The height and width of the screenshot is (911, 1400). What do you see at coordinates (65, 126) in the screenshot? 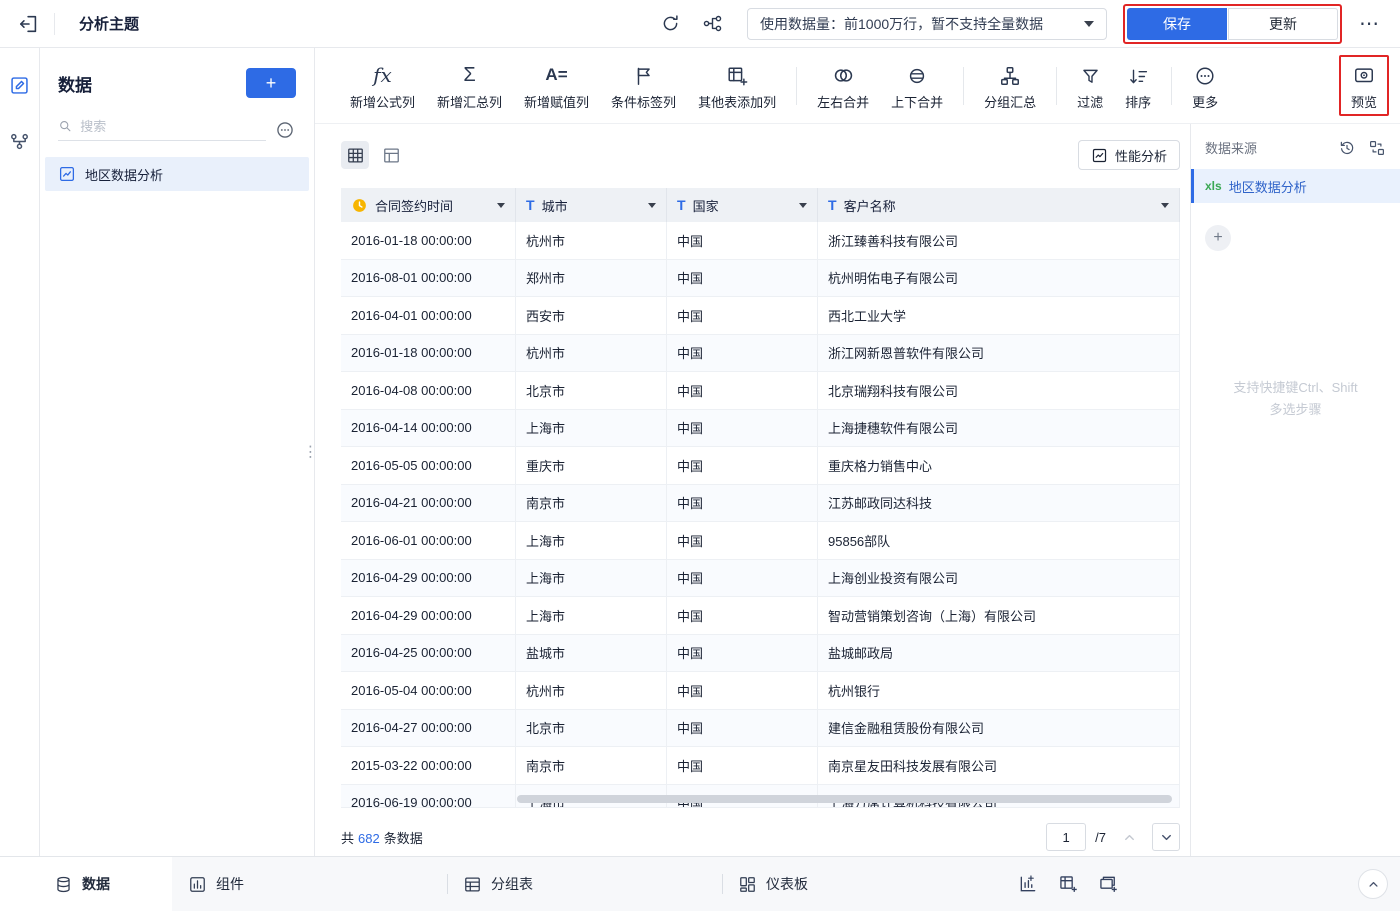
I see `search-icon` at bounding box center [65, 126].